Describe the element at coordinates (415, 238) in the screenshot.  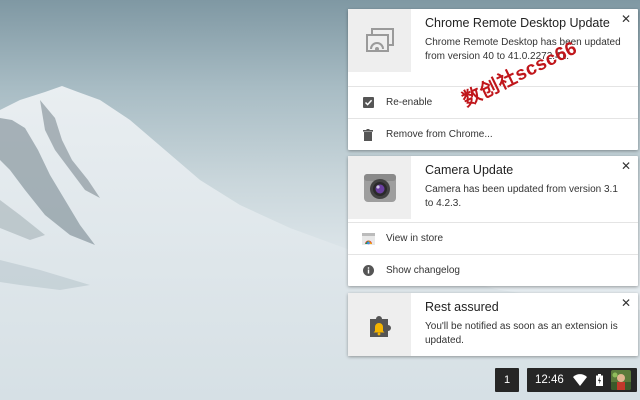
I see `action-label: View in store` at that location.